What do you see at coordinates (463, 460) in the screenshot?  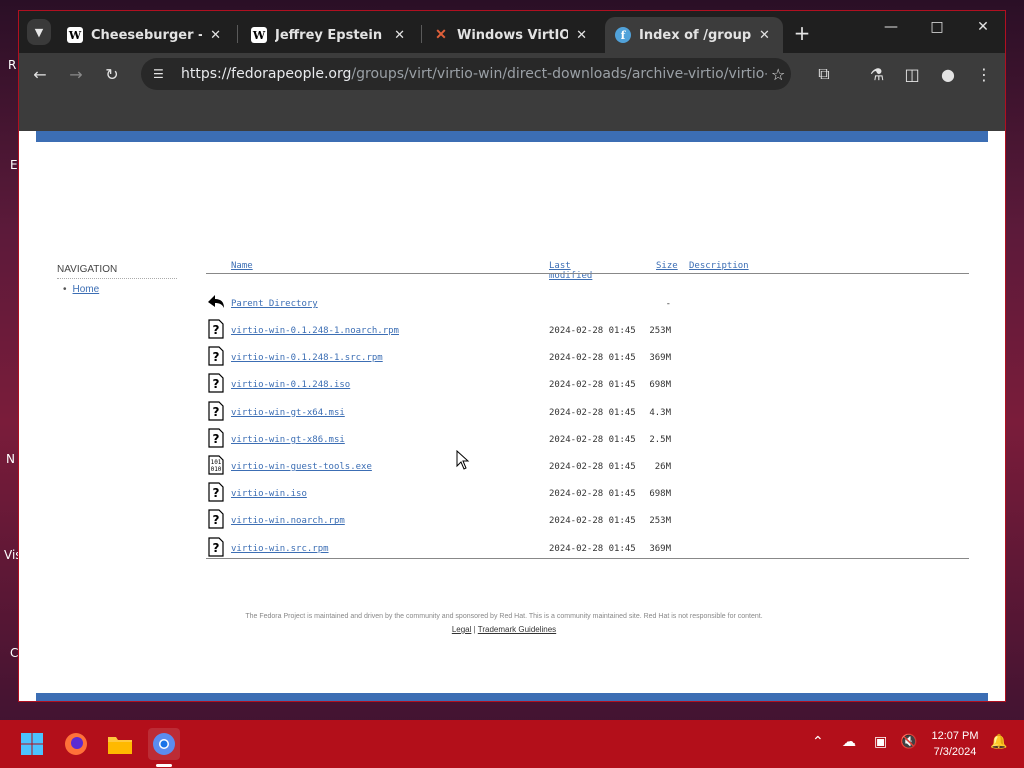 I see `mouse-cursor-icon` at bounding box center [463, 460].